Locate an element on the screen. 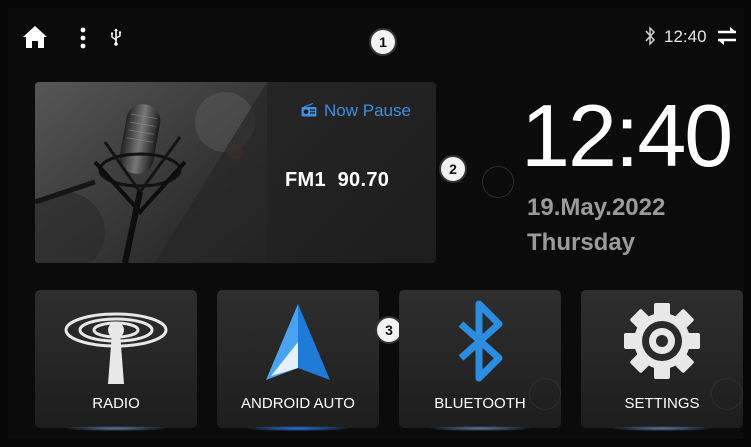 The width and height of the screenshot is (751, 447). radio-small-icon is located at coordinates (309, 110).